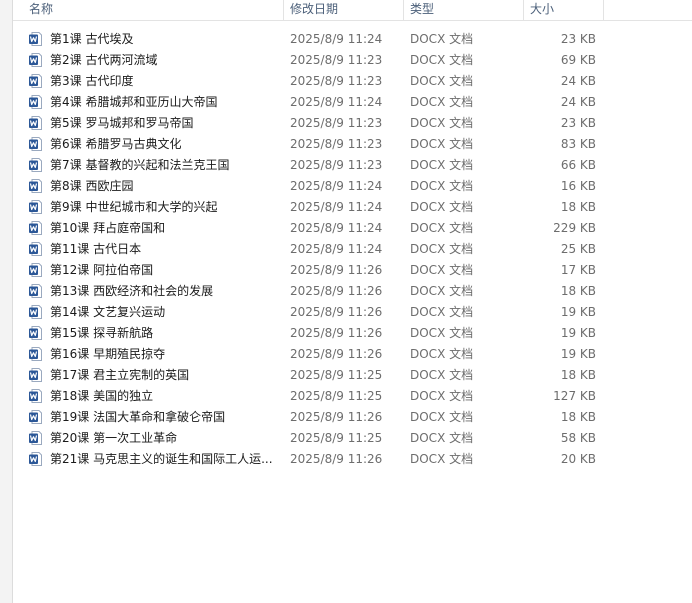 This screenshot has width=692, height=603. Describe the element at coordinates (352, 60) in the screenshot. I see `file-row: 第2课 古代两河流域 2025/8/9 11:23 DOCX 文档 69 KB` at that location.